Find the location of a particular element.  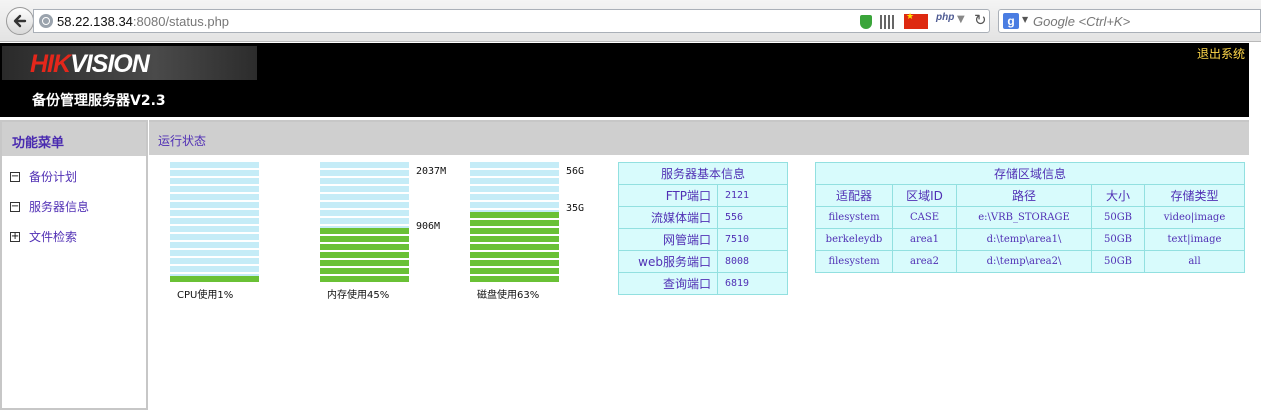

table-row: 查询端口 6819 is located at coordinates (703, 283).